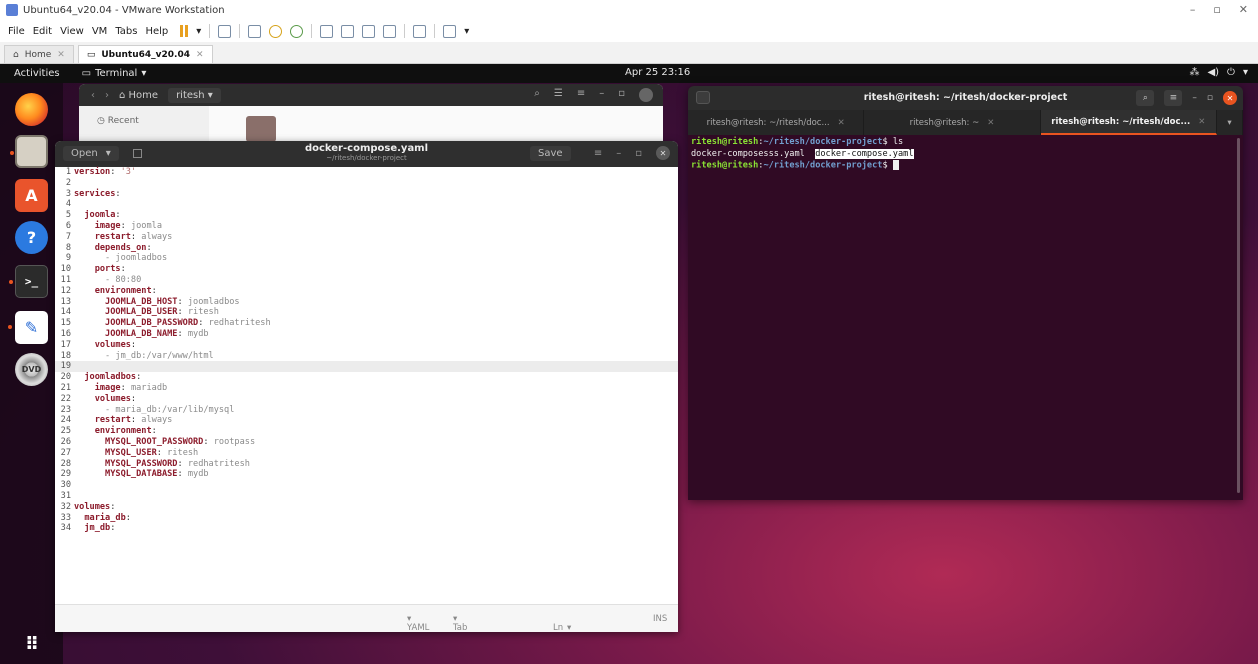 This screenshot has height=664, width=1258. Describe the element at coordinates (65, 344) in the screenshot. I see `line-number: 17` at that location.